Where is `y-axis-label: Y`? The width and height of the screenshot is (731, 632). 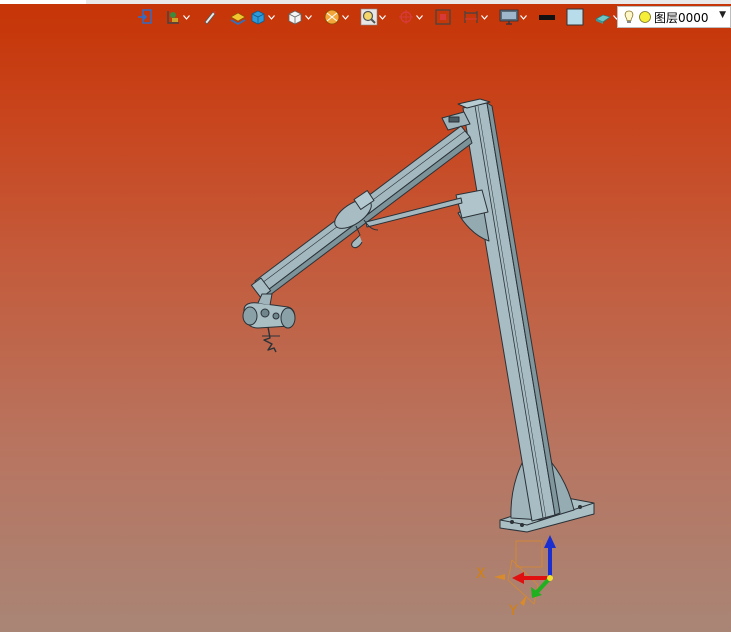 y-axis-label: Y is located at coordinates (513, 611).